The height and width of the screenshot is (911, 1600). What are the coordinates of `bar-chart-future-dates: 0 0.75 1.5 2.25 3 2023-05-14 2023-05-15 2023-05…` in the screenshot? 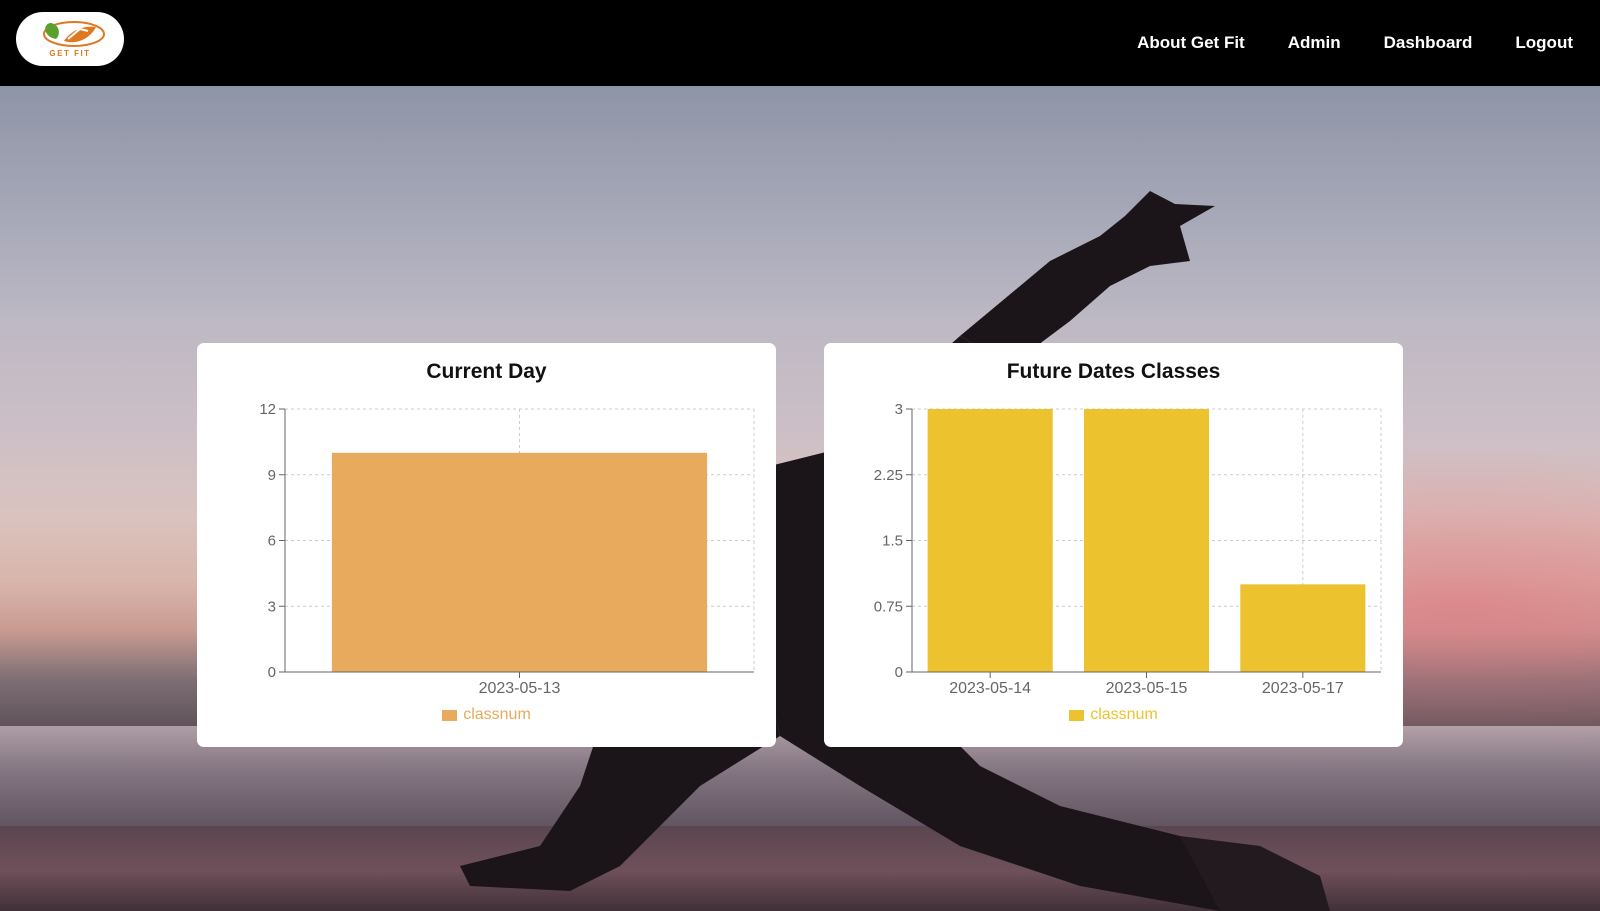 It's located at (1128, 549).